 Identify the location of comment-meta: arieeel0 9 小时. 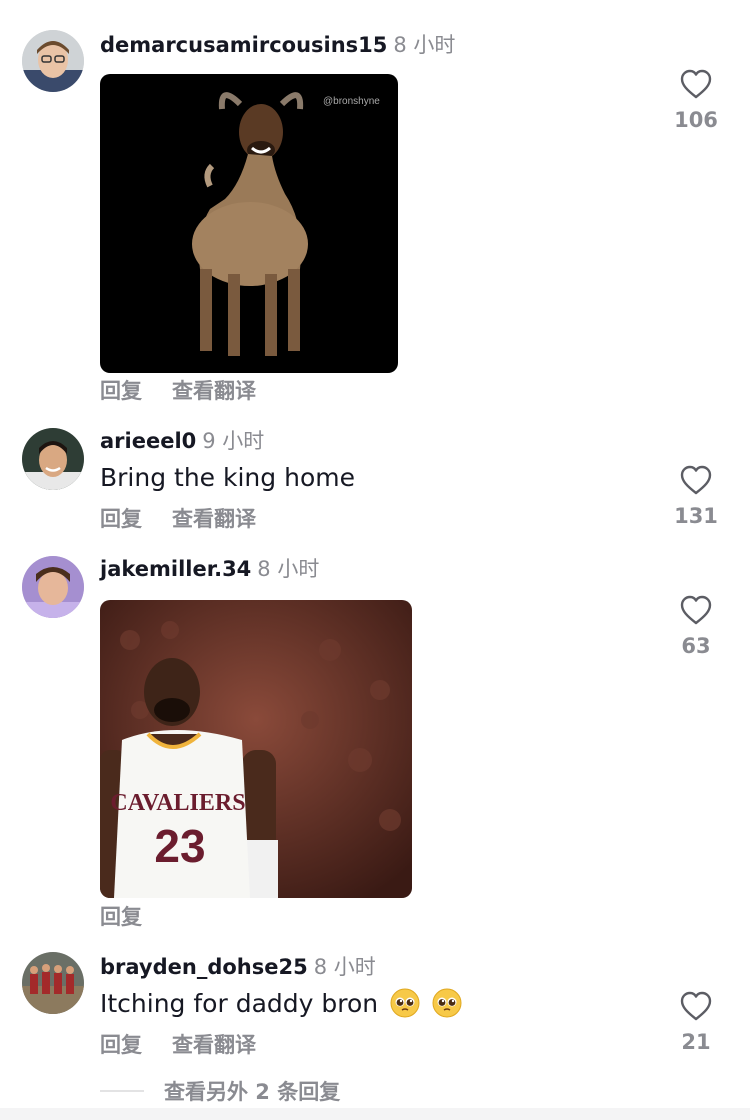
(182, 441).